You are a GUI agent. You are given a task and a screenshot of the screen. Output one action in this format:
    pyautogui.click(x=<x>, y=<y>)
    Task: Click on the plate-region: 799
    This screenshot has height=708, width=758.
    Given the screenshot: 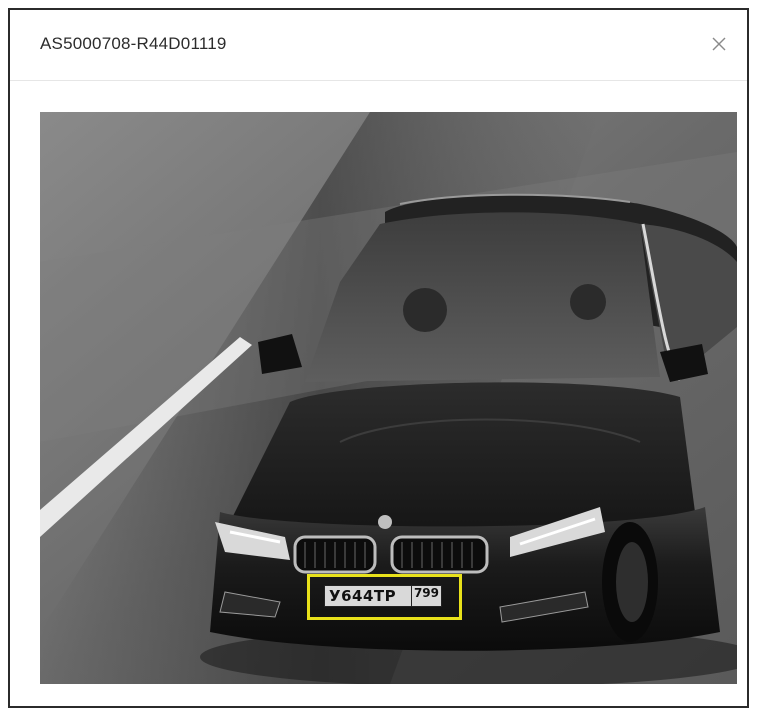 What is the action you would take?
    pyautogui.click(x=425, y=596)
    